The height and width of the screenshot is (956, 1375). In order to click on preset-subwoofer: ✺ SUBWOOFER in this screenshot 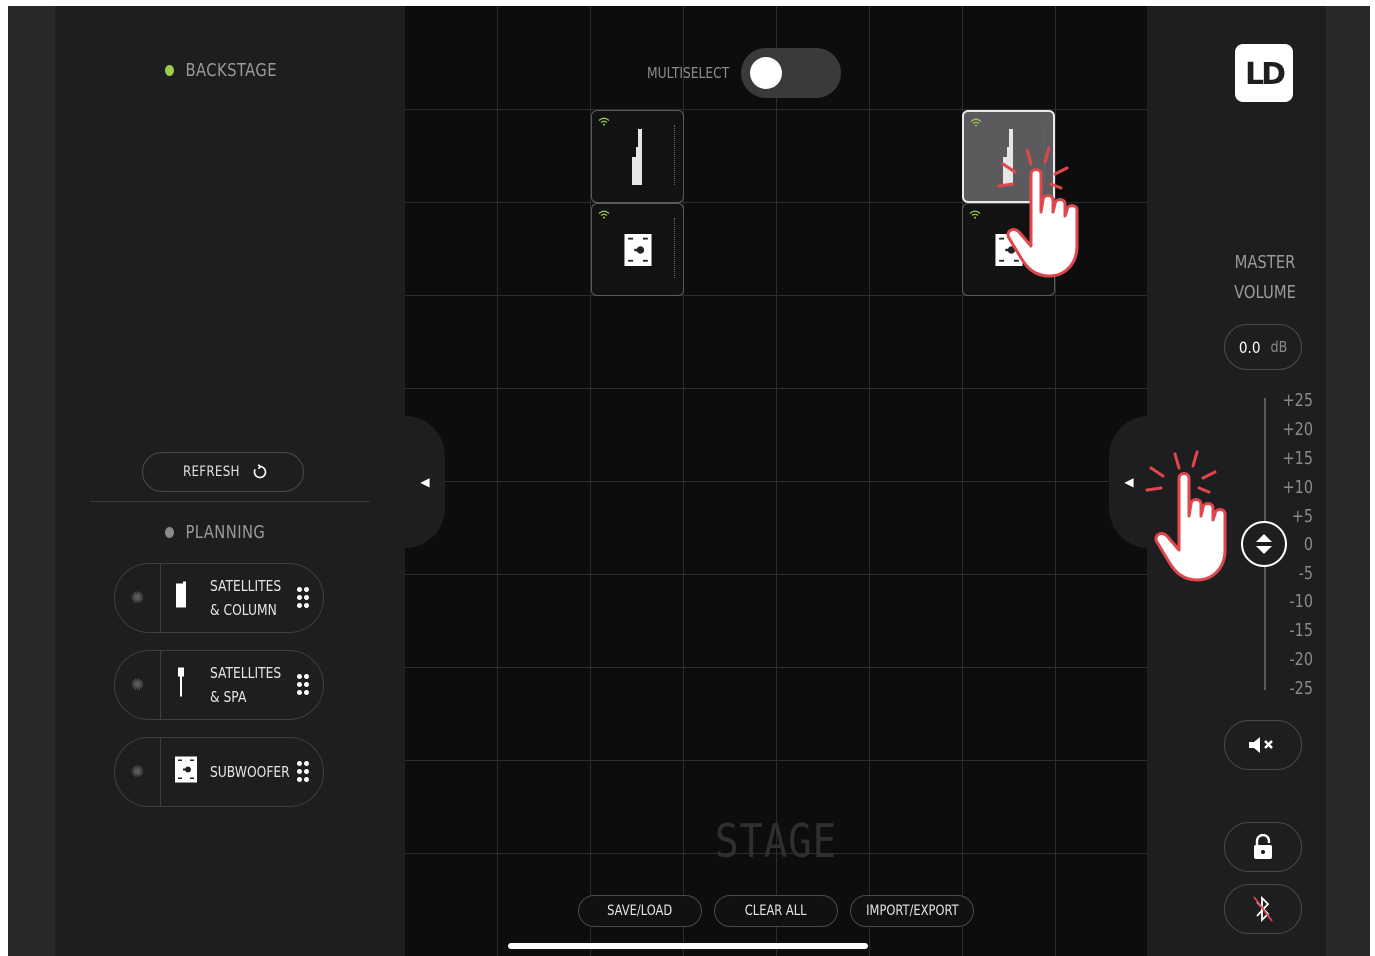, I will do `click(219, 772)`.